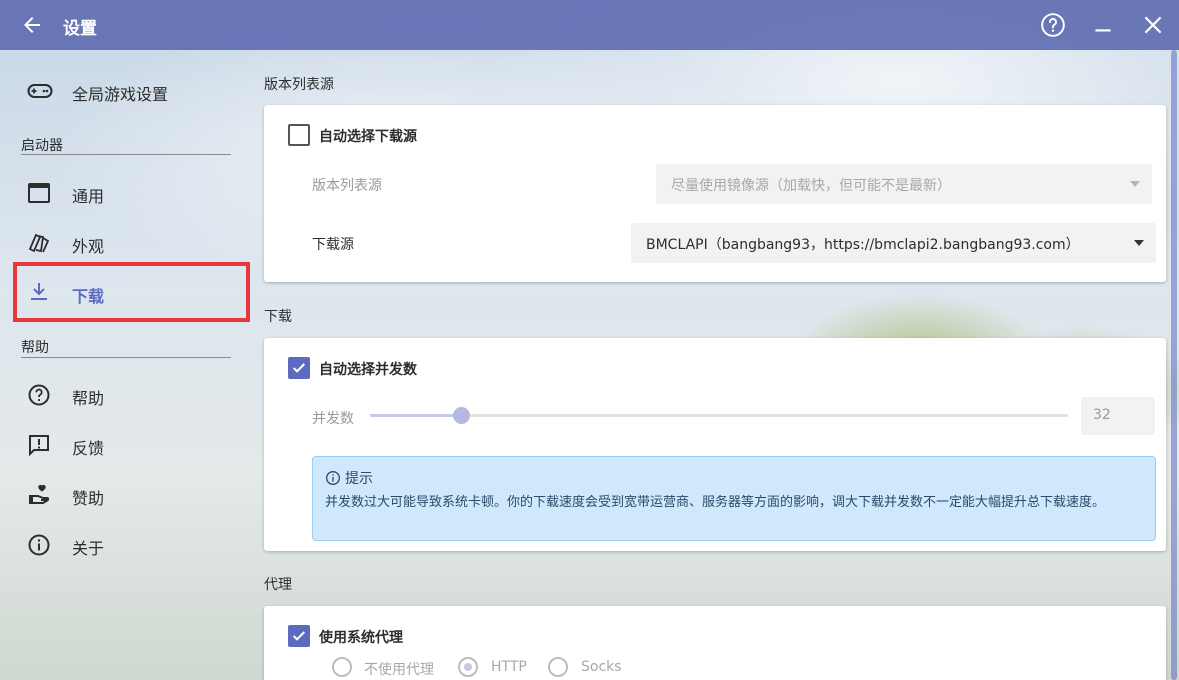  I want to click on back-button, so click(32, 25).